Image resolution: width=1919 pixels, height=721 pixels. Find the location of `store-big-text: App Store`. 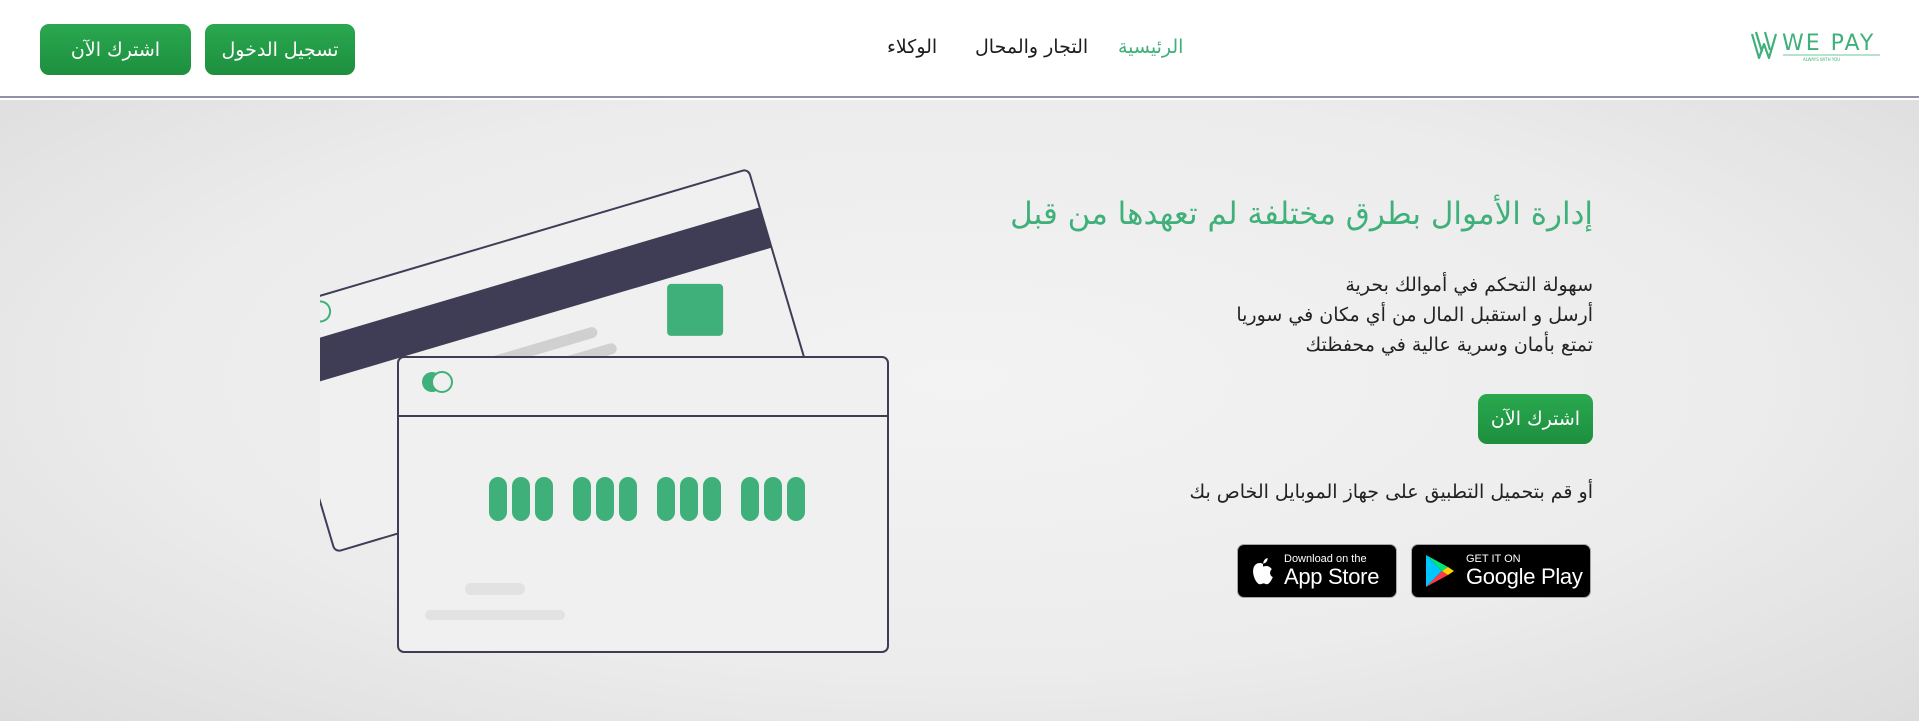

store-big-text: App Store is located at coordinates (1332, 576).